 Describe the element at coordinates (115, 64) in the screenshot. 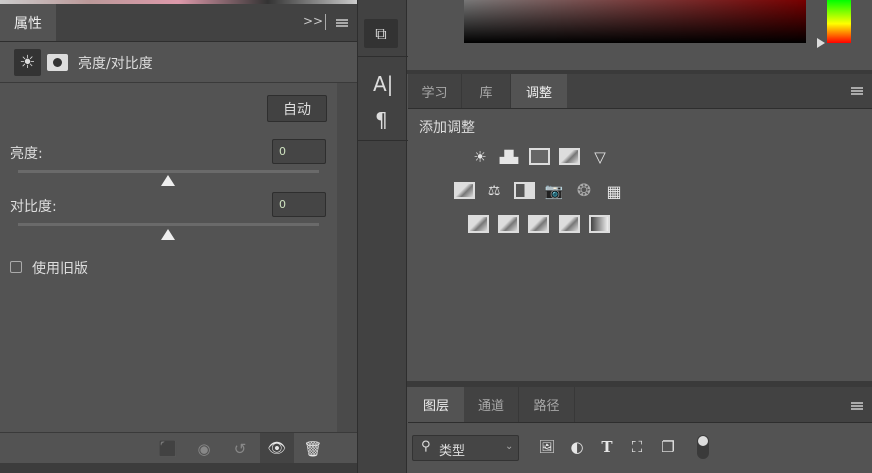

I see `adjustment-title: 亮度/对比度` at that location.